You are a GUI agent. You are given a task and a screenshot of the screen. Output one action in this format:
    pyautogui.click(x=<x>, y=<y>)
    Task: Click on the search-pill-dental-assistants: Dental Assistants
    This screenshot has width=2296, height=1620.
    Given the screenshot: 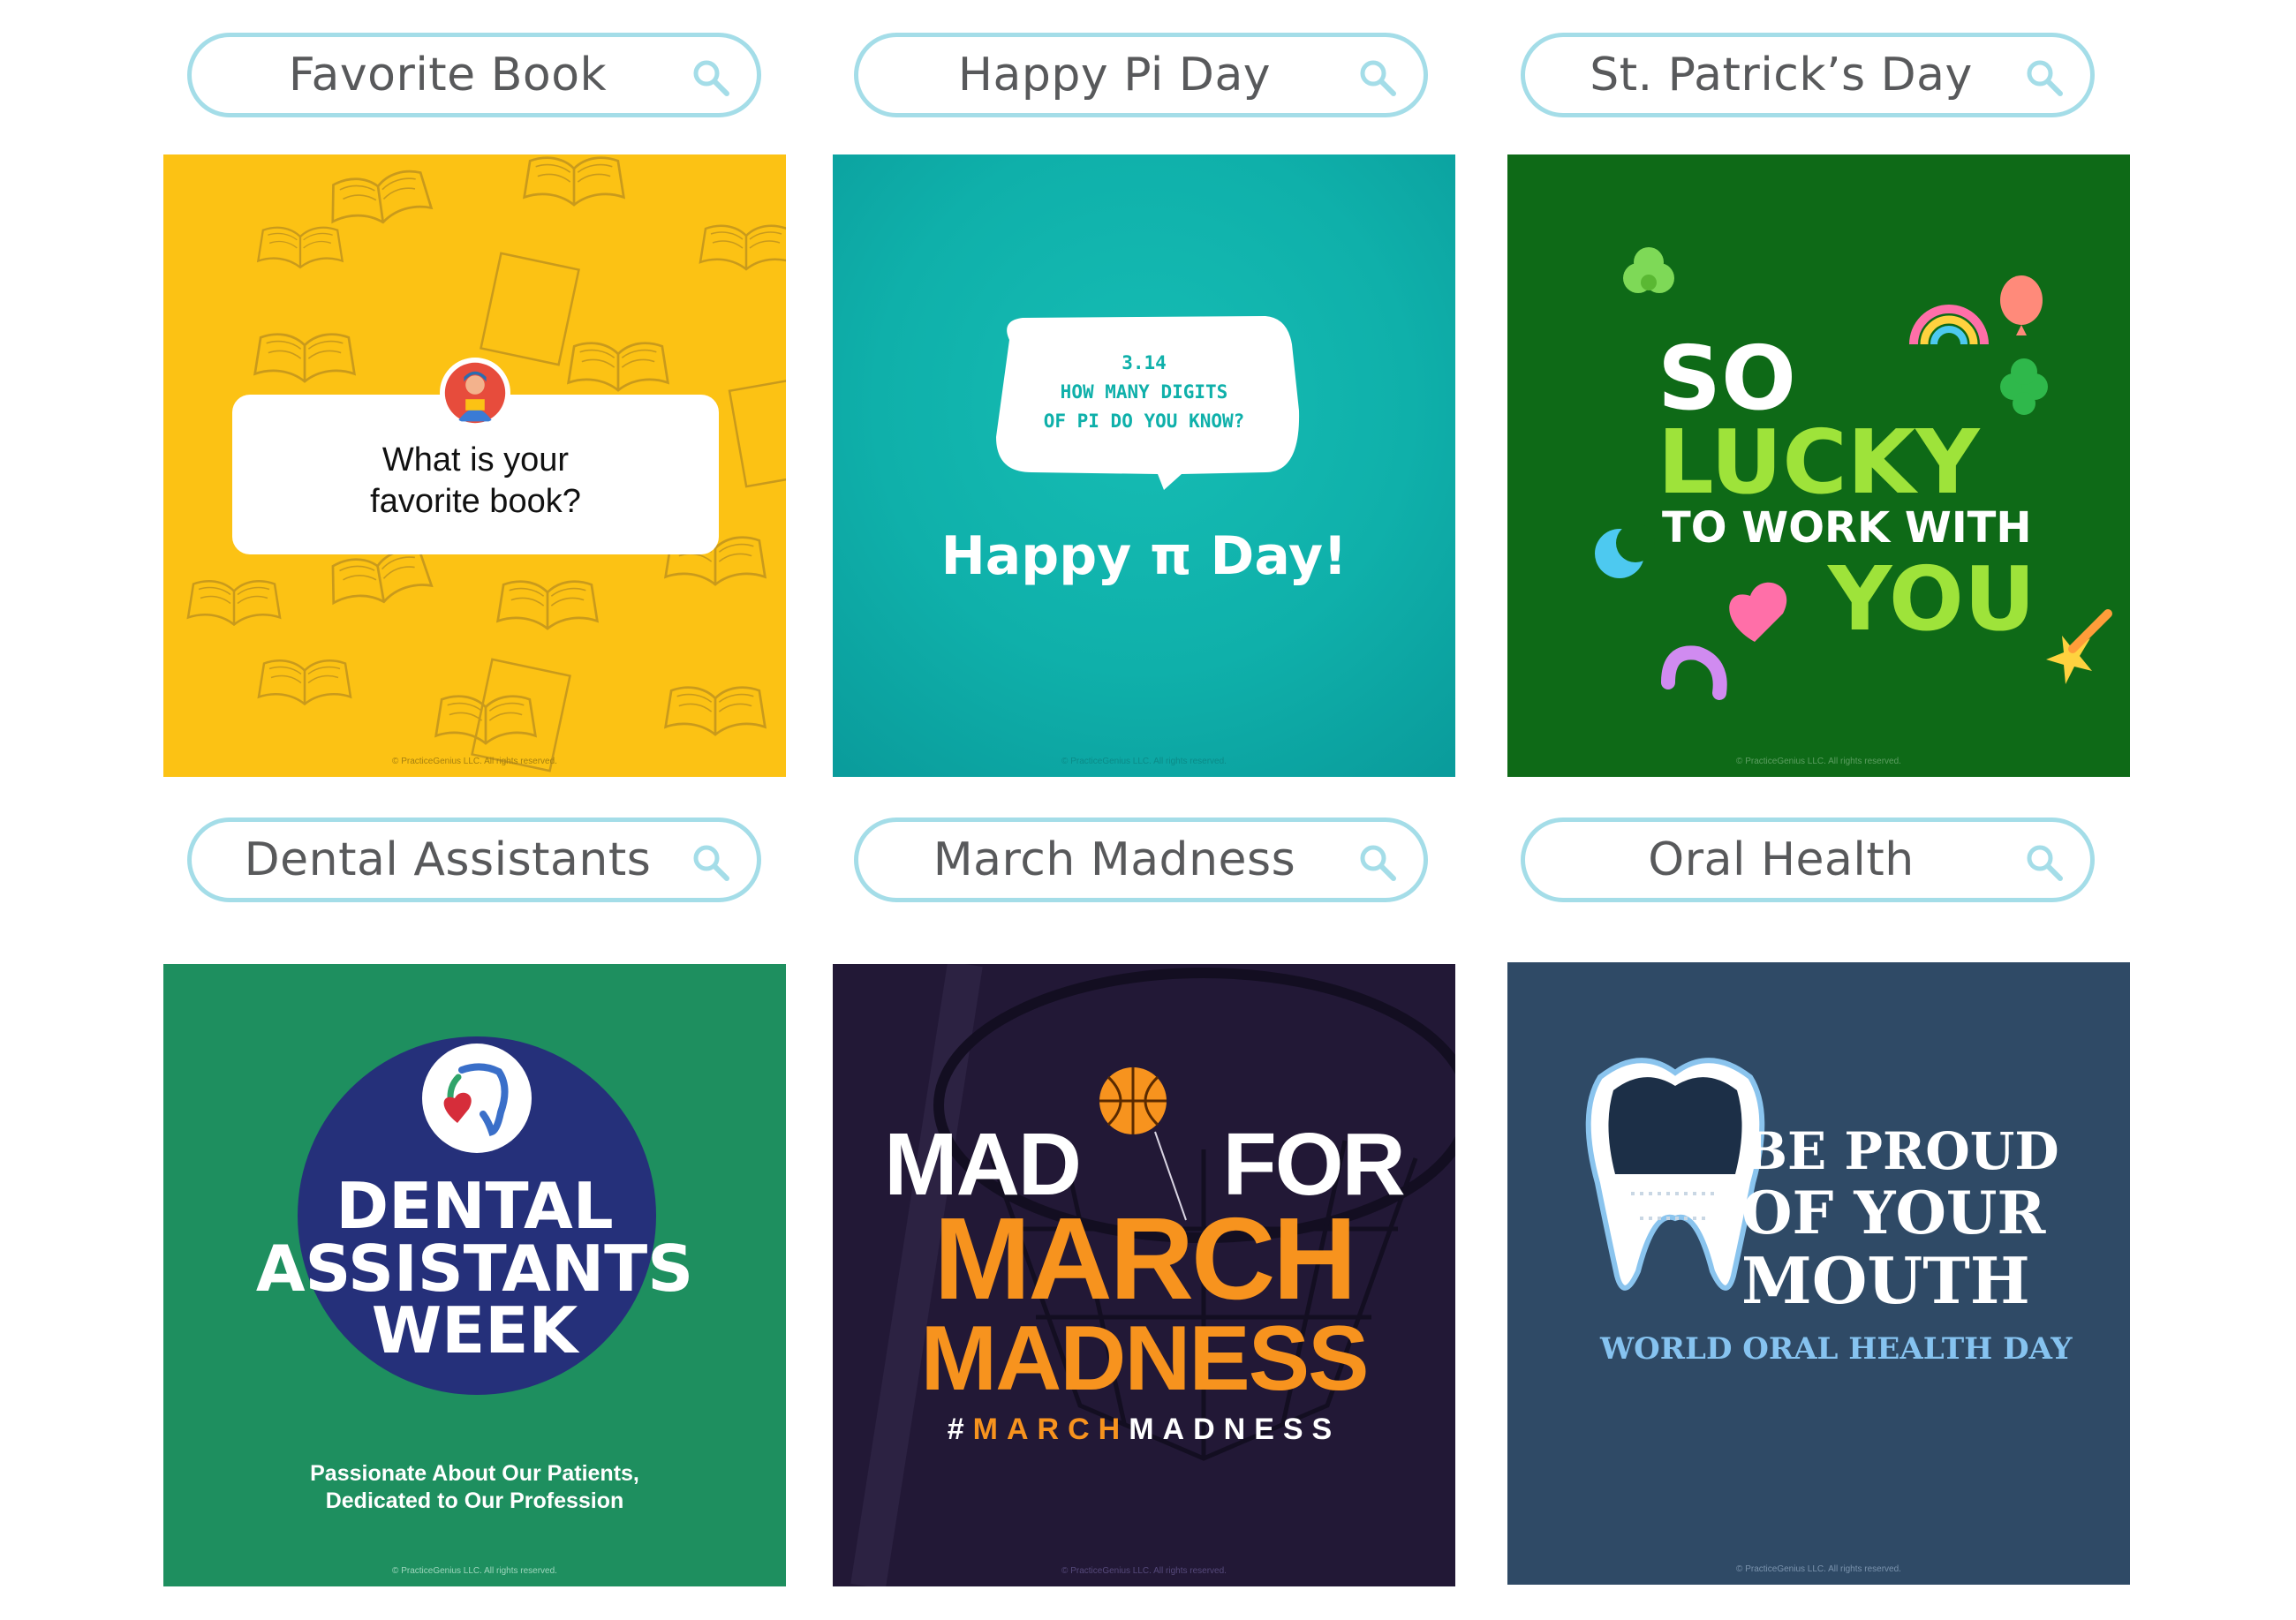 What is the action you would take?
    pyautogui.click(x=474, y=860)
    